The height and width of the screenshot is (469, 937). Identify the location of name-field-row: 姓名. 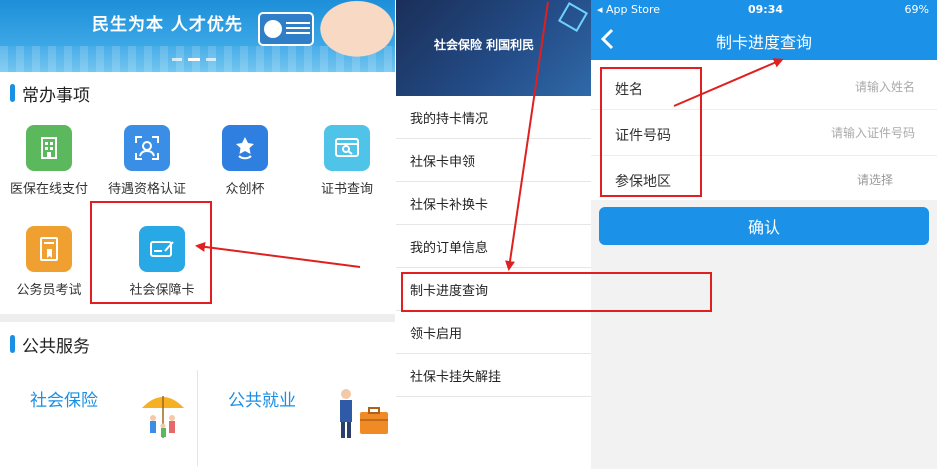
(764, 87).